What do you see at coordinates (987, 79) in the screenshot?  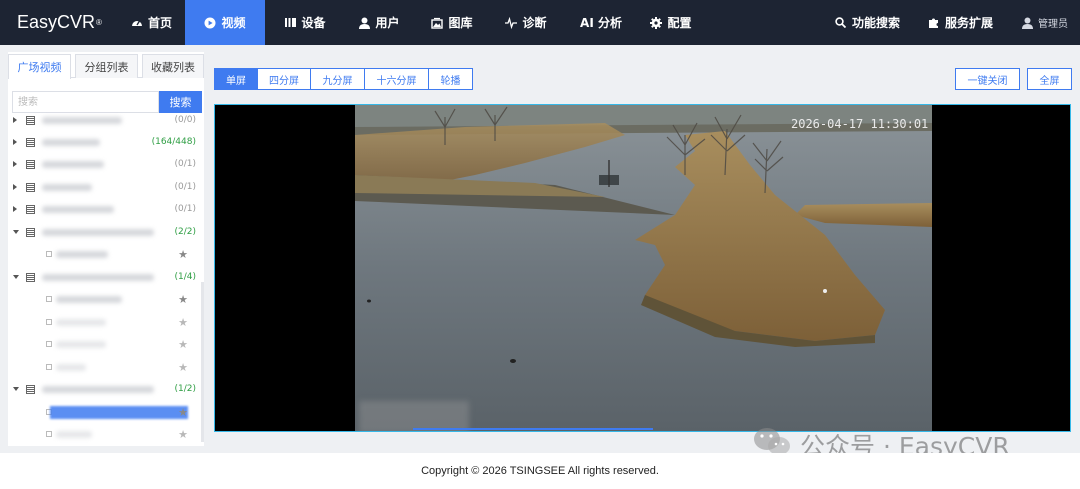 I see `close-all-button: 一键关闭` at bounding box center [987, 79].